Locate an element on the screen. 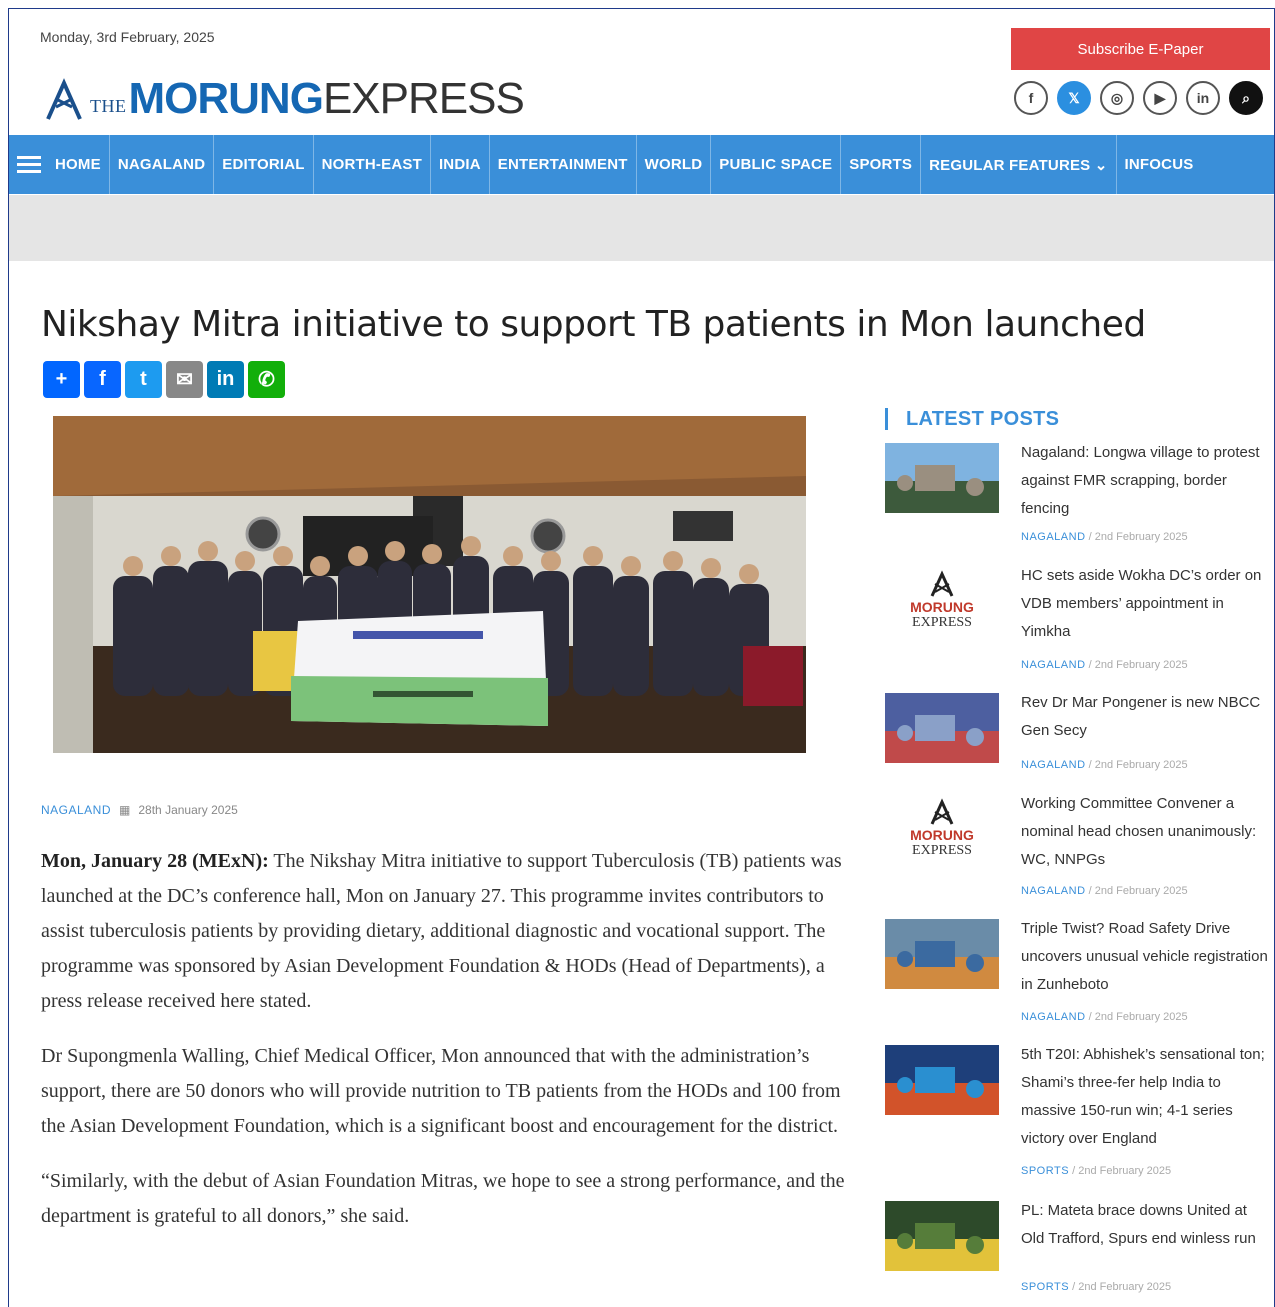  nav-item-editorial: EDITORIAL is located at coordinates (264, 164).